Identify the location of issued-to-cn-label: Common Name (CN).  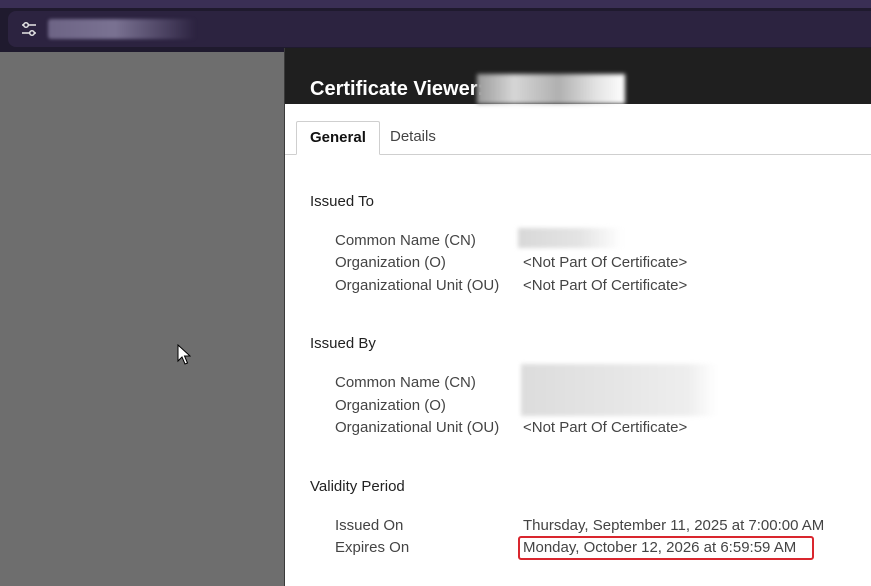
(405, 240).